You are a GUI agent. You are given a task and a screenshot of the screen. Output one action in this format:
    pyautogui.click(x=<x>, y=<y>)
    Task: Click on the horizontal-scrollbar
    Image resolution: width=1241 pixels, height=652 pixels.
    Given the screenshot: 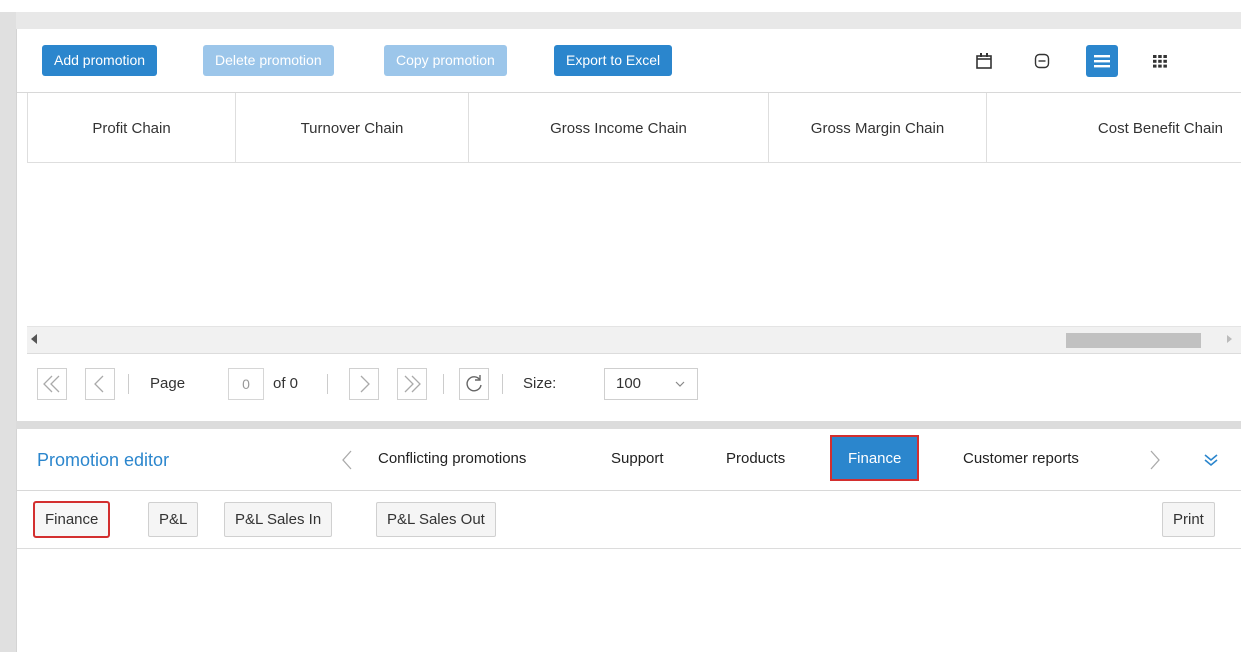 What is the action you would take?
    pyautogui.click(x=634, y=339)
    